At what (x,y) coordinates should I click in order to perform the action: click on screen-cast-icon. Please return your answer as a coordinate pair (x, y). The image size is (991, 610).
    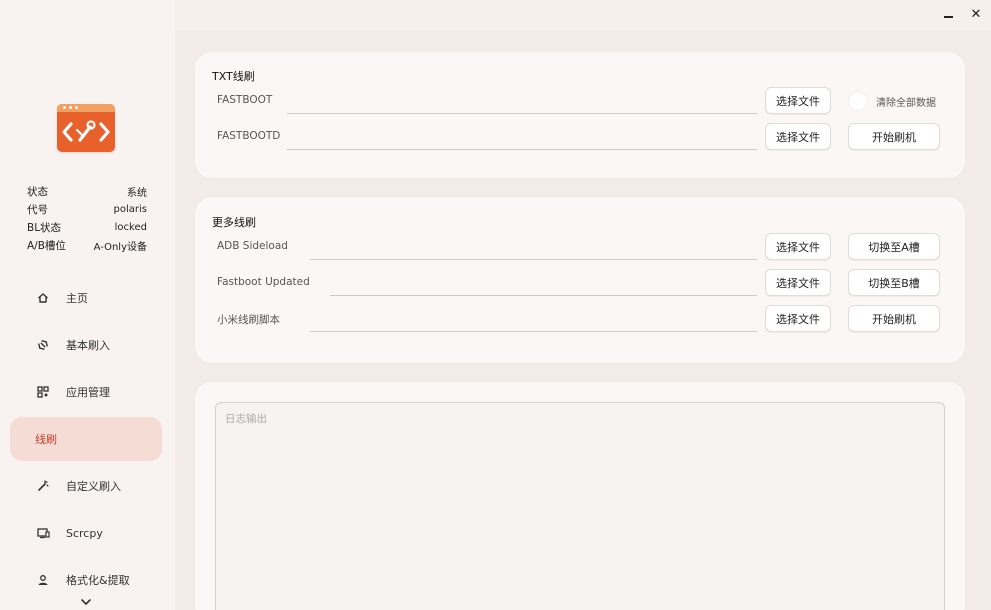
    Looking at the image, I should click on (43, 533).